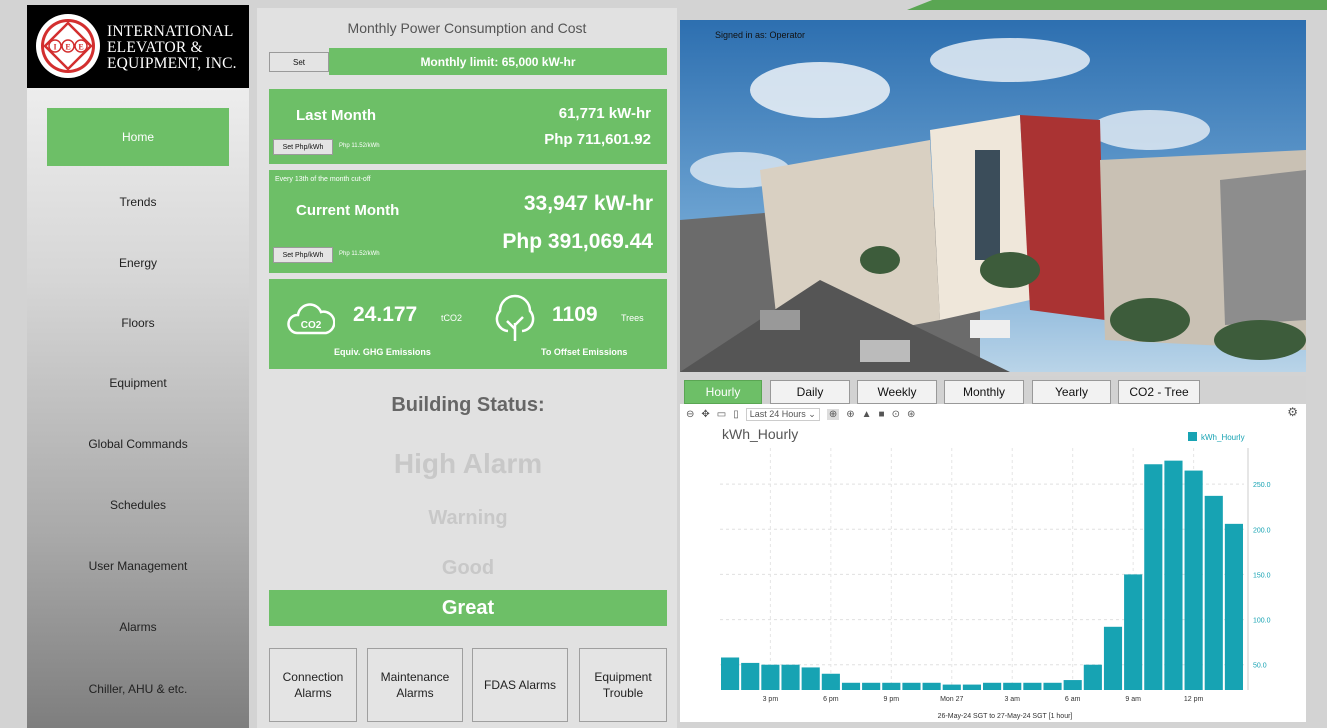 This screenshot has height=728, width=1327. What do you see at coordinates (760, 434) in the screenshot?
I see `chart-title: kWh_Hourly` at bounding box center [760, 434].